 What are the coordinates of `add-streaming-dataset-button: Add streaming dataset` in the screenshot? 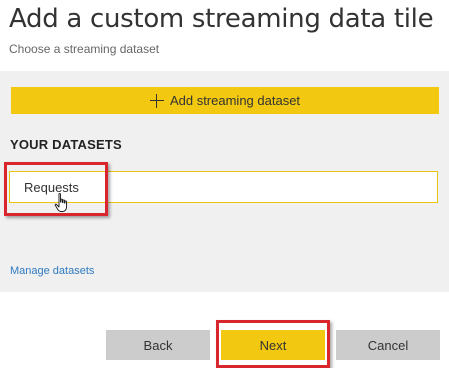 It's located at (225, 100).